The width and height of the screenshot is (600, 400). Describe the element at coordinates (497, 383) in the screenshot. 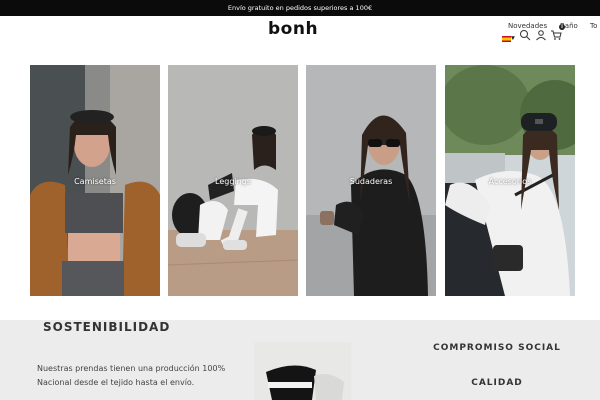

I see `heading-calidad: CALIDAD` at that location.